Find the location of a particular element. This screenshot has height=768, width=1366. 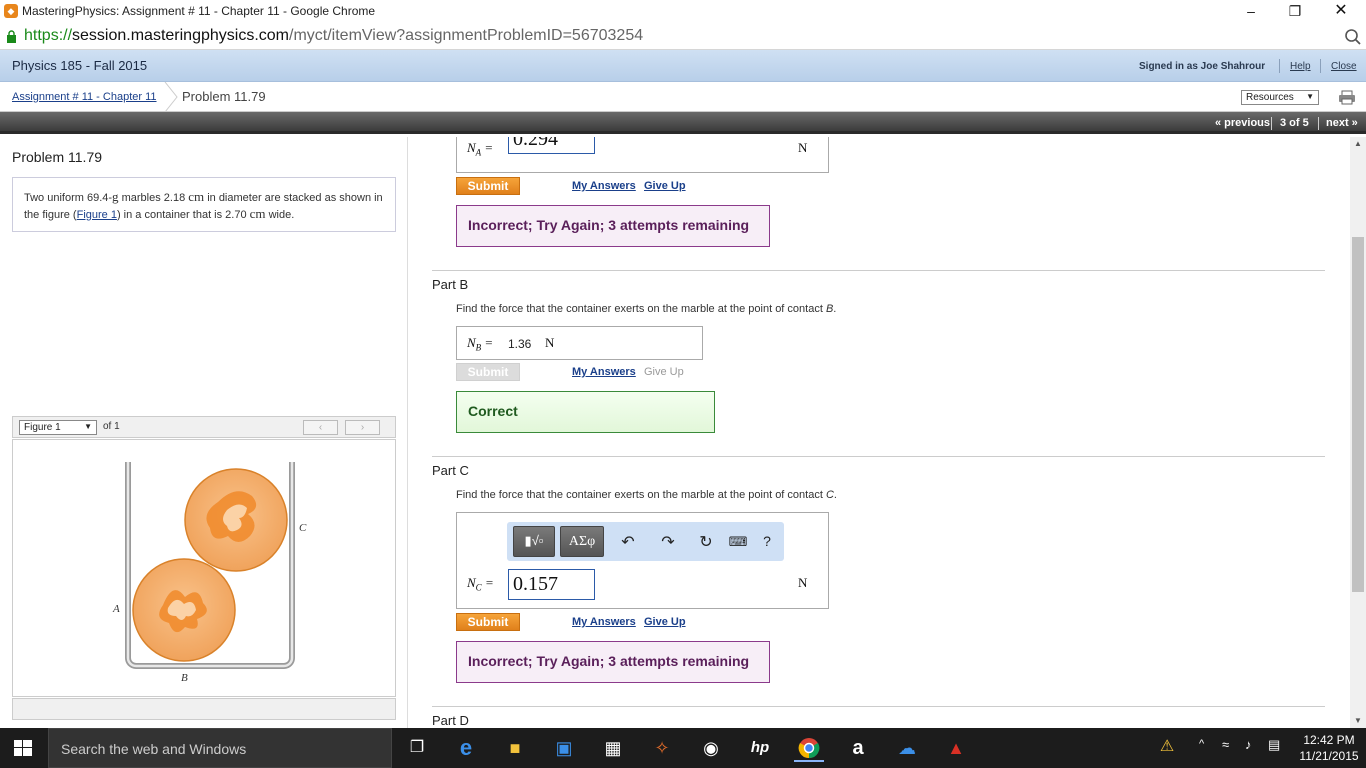

part-c-answer-box: ▮√▫ ΑΣφ ↶ ↷ ↻ ⌨ ? NC = 0.157 N is located at coordinates (642, 560).